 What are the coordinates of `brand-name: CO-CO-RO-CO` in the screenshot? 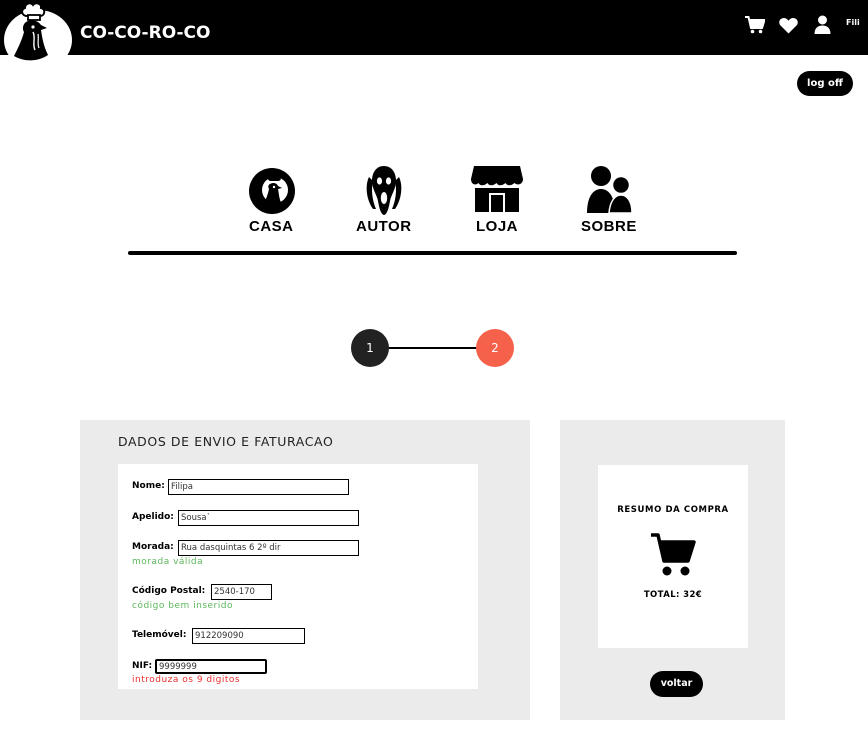 It's located at (145, 33).